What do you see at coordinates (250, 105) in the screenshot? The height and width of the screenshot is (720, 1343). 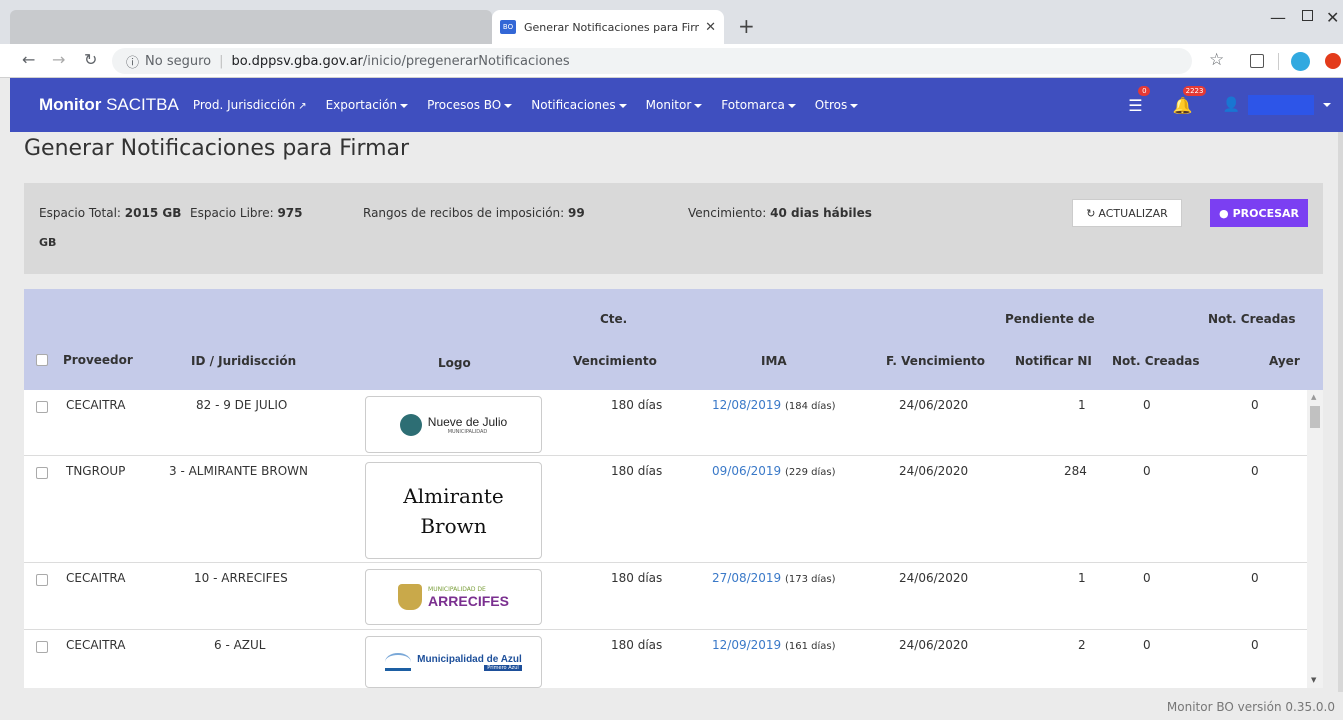 I see `menu-prod-jurisdiccion: Prod. Jurisdicción ↗` at bounding box center [250, 105].